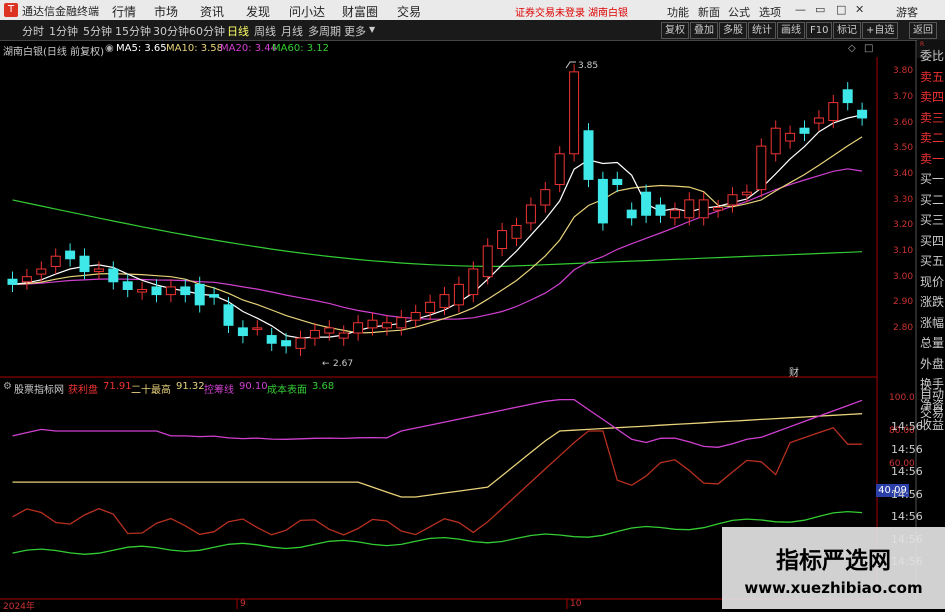  What do you see at coordinates (437, 423) in the screenshot?
I see `kongchouxian-line` at bounding box center [437, 423].